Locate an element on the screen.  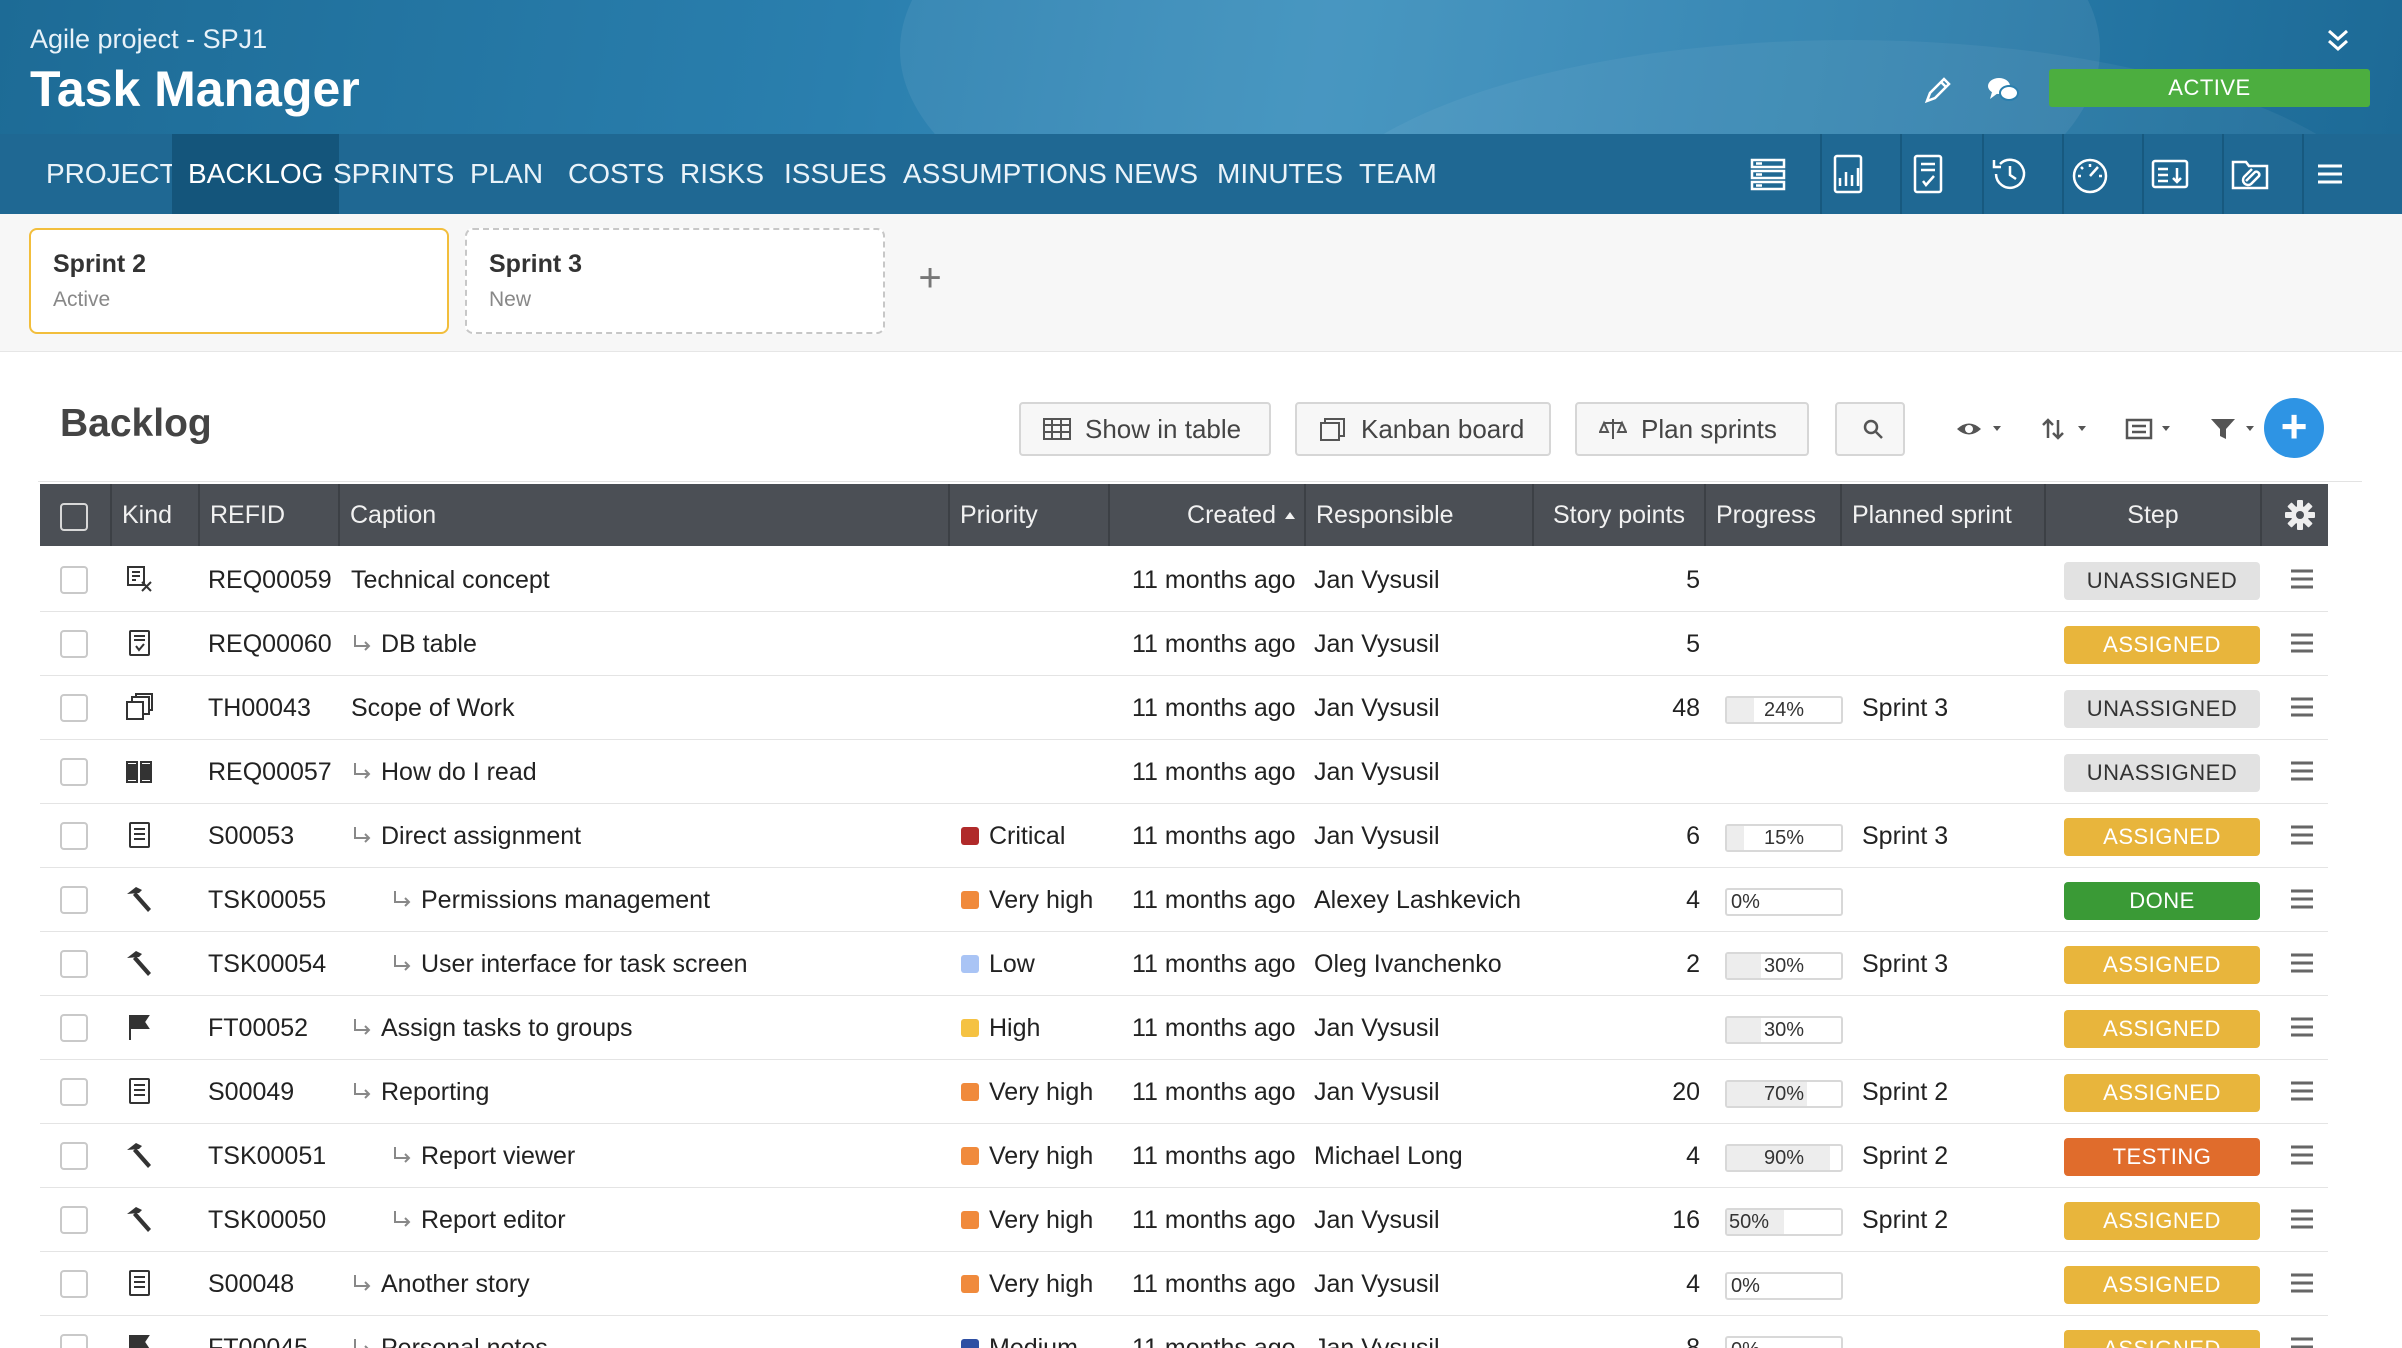
col-priority: Priority is located at coordinates (1030, 515).